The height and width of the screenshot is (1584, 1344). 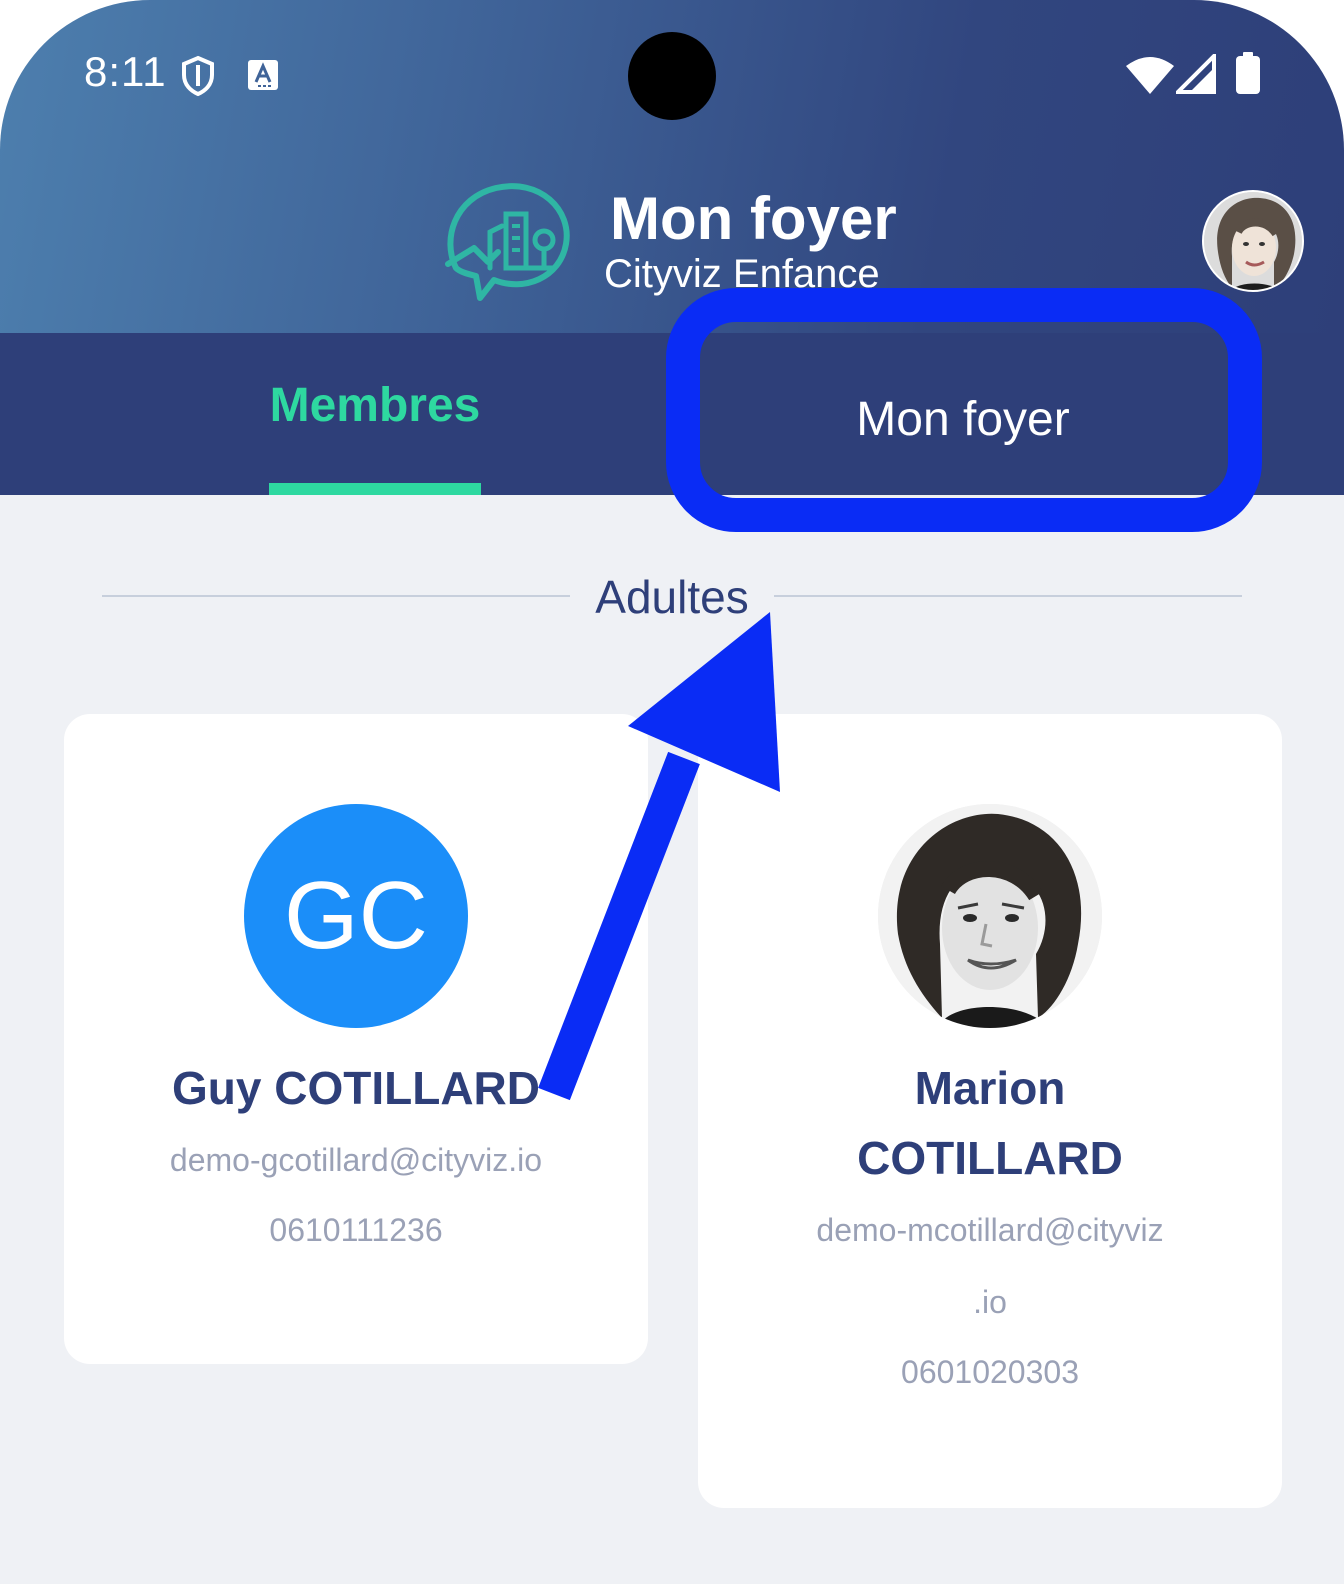 I want to click on tab-membres: Membres, so click(x=375, y=414).